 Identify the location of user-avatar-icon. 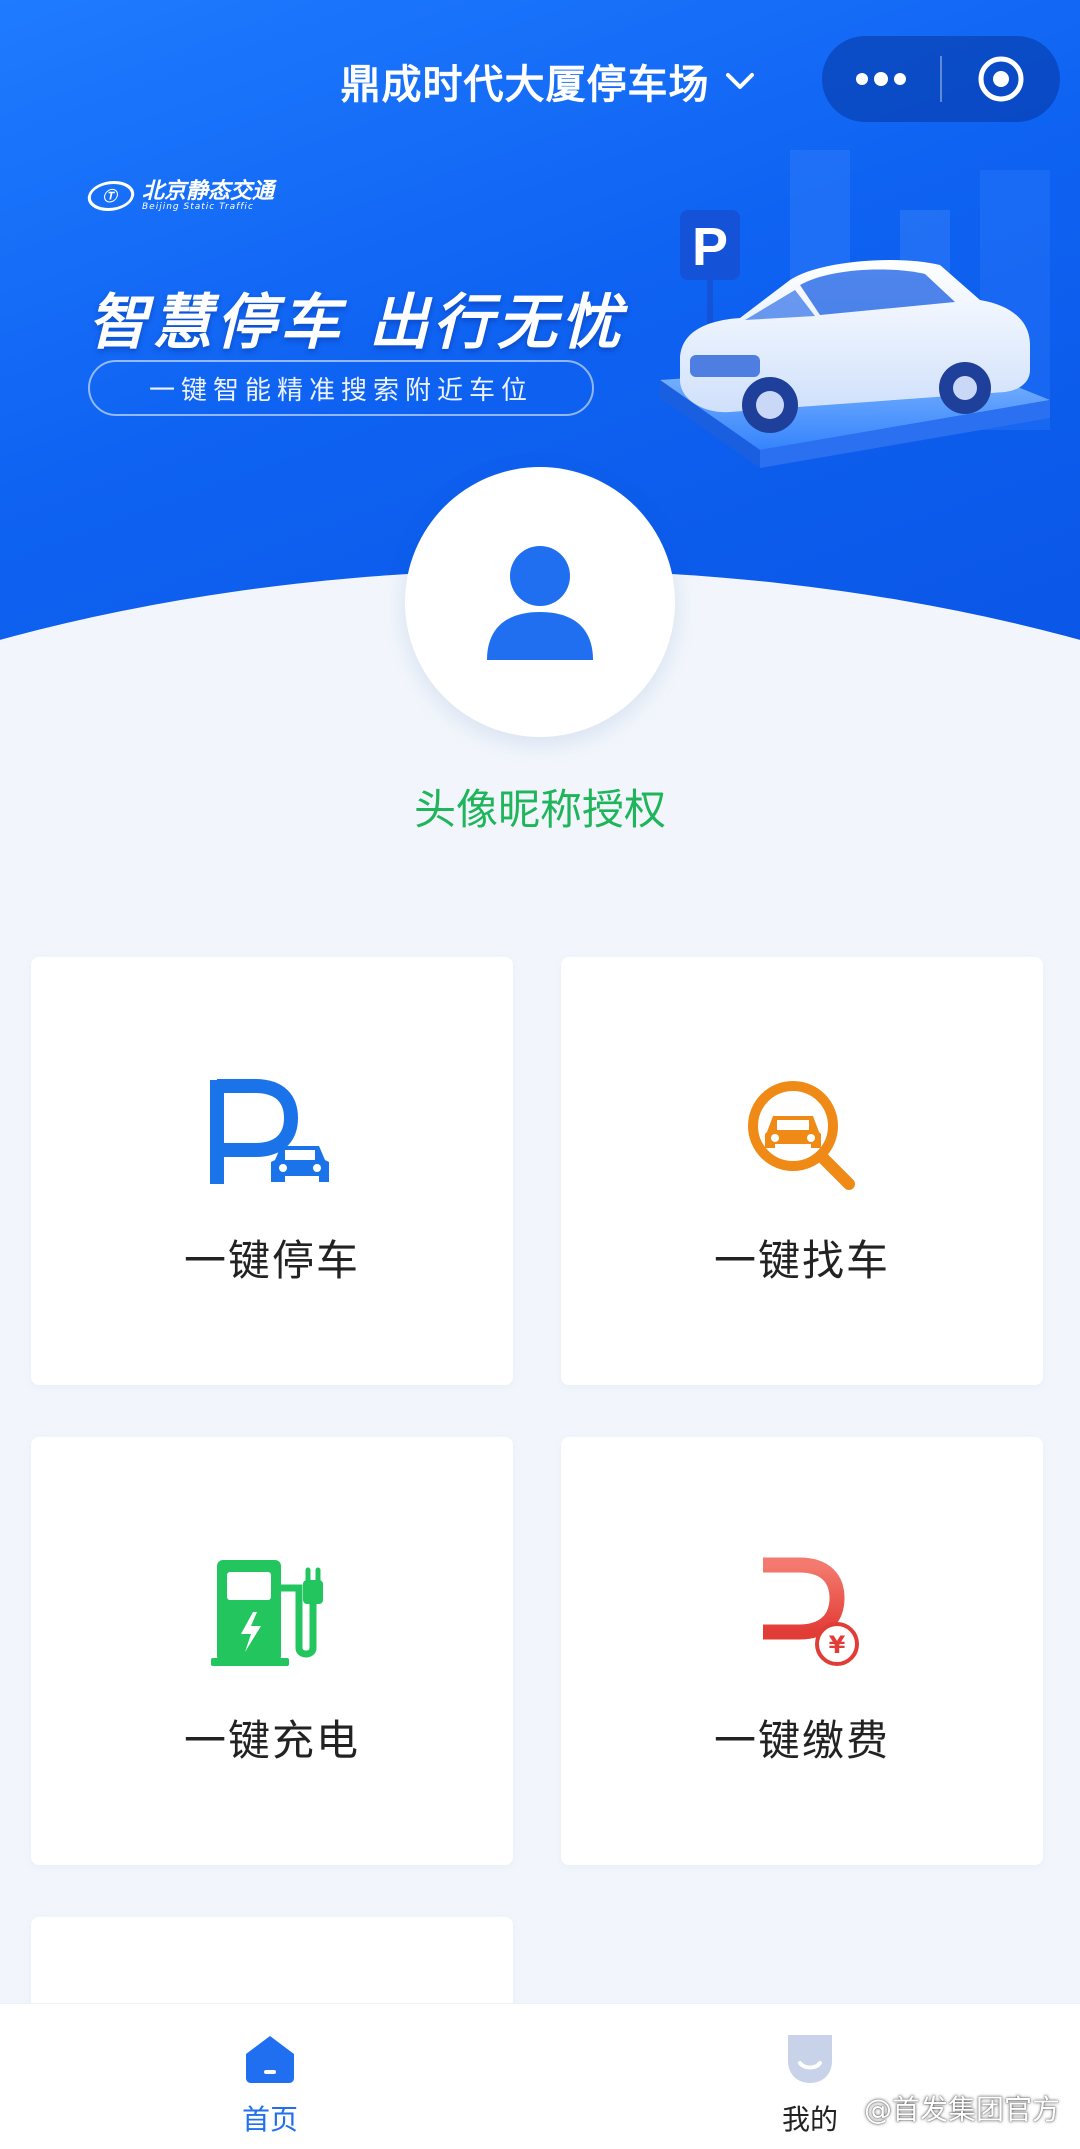
(540, 603).